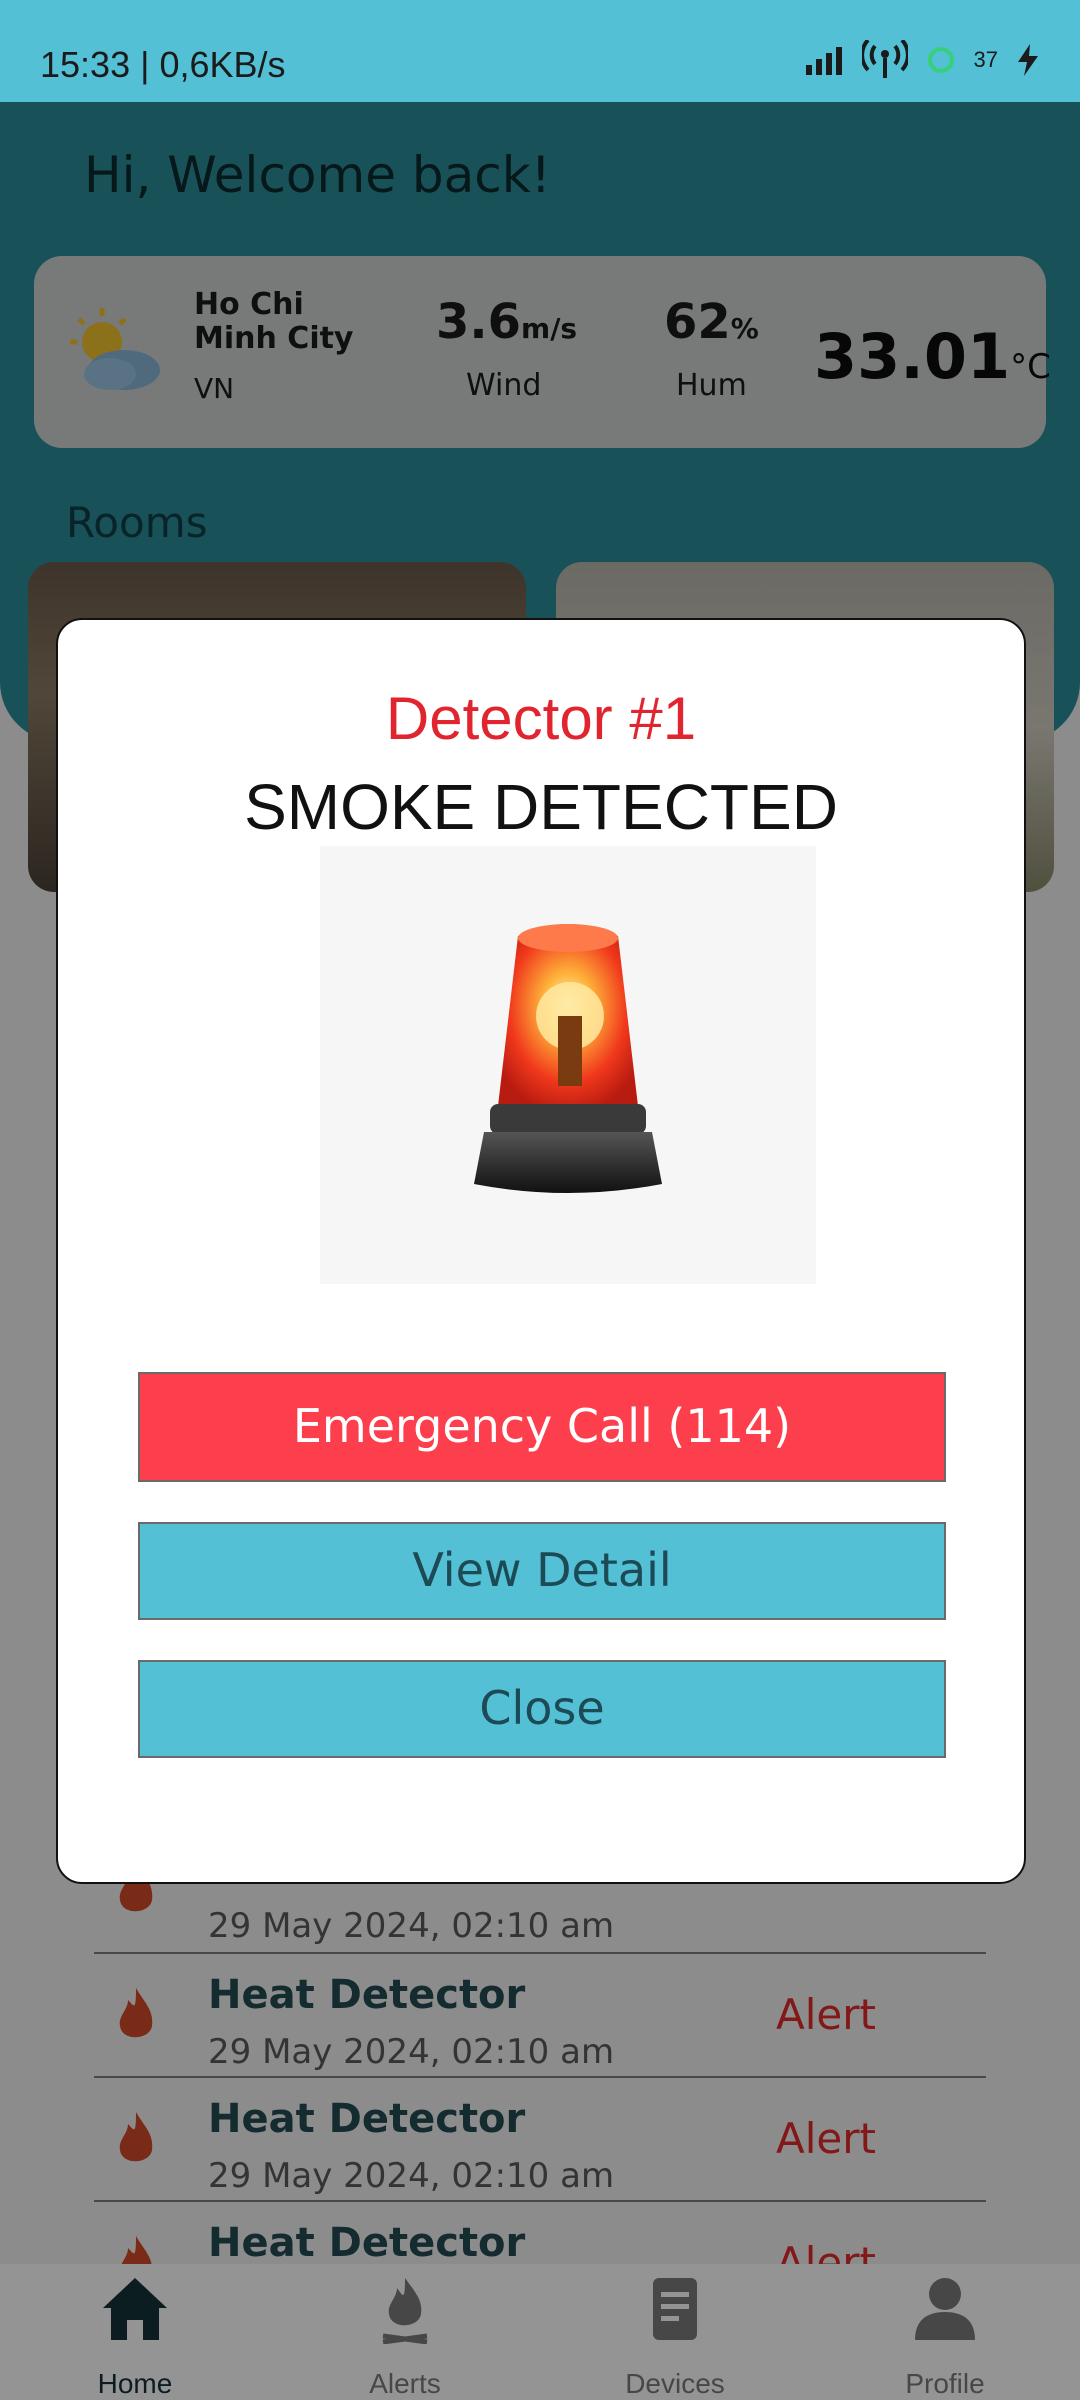  What do you see at coordinates (542, 1427) in the screenshot?
I see `emergency-call-button: Emergency Call (114)` at bounding box center [542, 1427].